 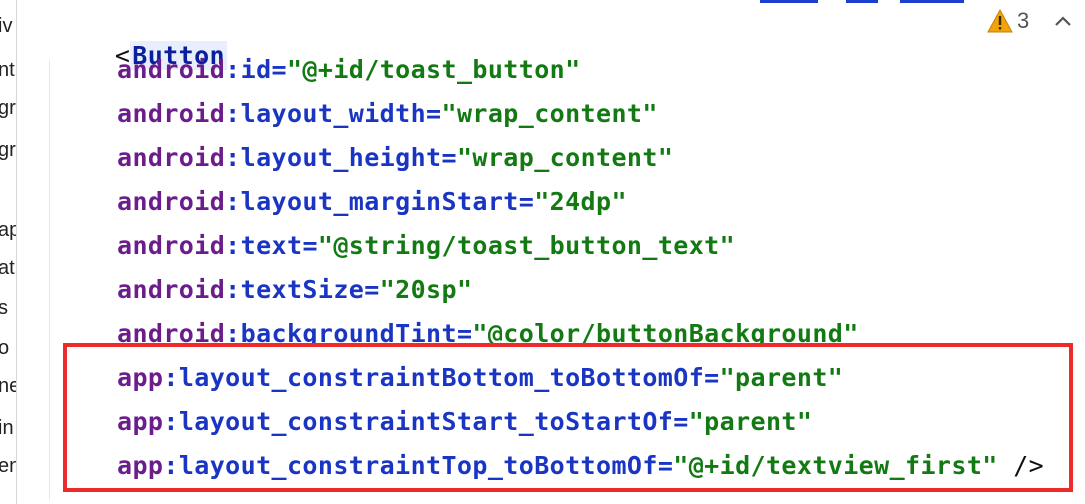 I want to click on attribute-name: id, so click(x=256, y=69).